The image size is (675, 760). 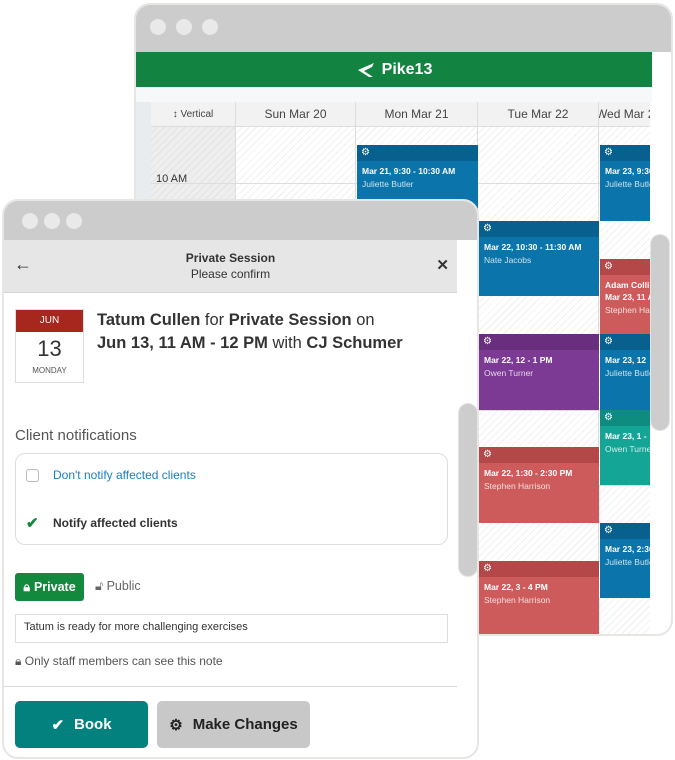 What do you see at coordinates (403, 28) in the screenshot?
I see `window-titlebar` at bounding box center [403, 28].